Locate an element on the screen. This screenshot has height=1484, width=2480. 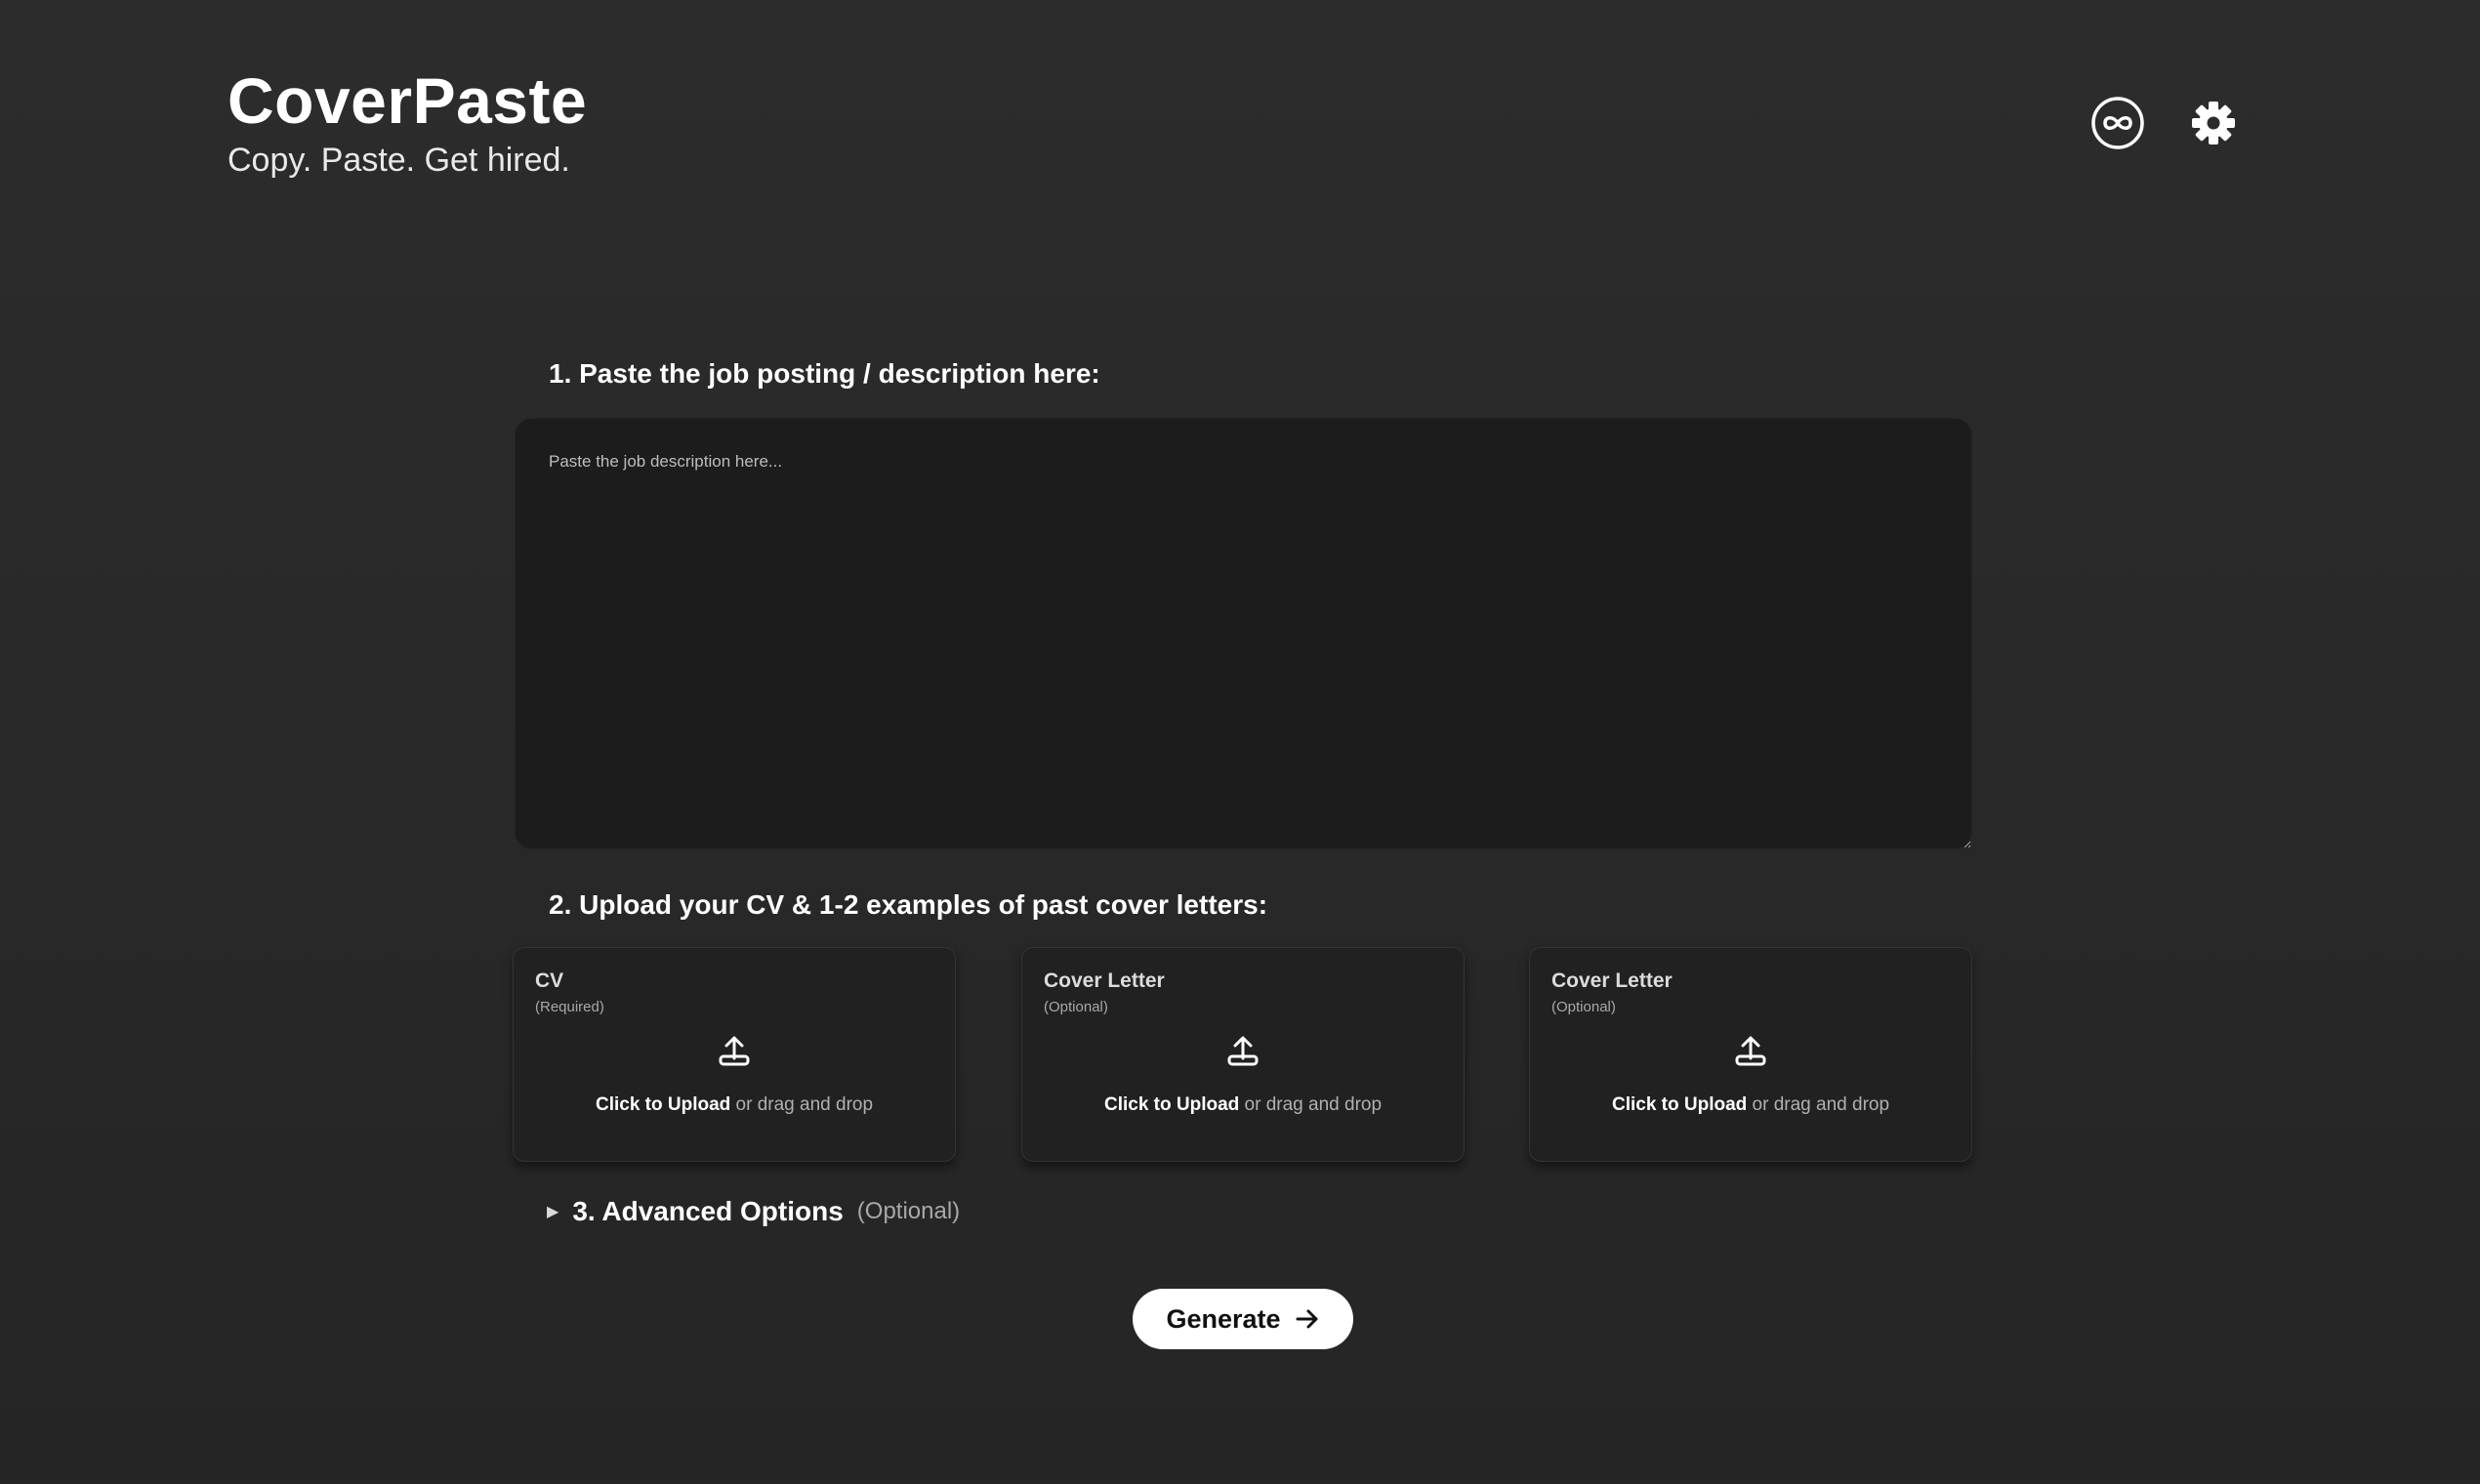
card-title: CV is located at coordinates (549, 981).